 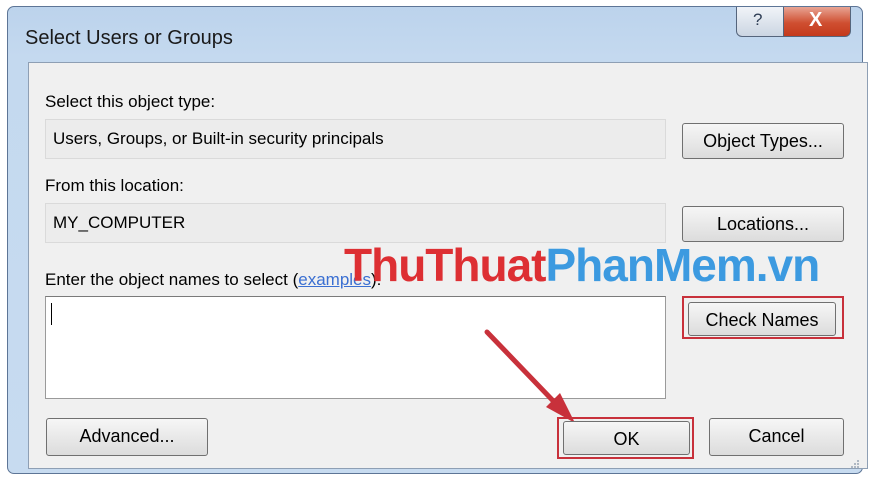 What do you see at coordinates (523, 370) in the screenshot?
I see `arrow-shaft` at bounding box center [523, 370].